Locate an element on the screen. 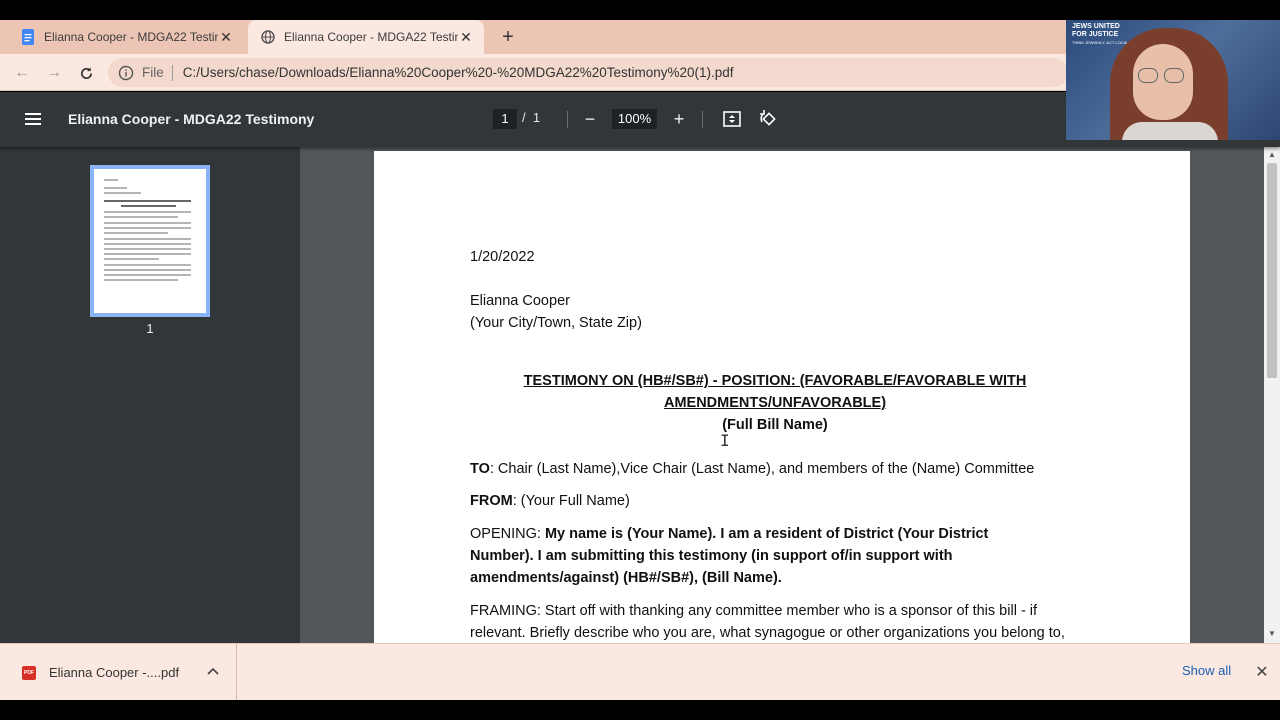  scroll-up-icon: ▲ is located at coordinates (1272, 154).